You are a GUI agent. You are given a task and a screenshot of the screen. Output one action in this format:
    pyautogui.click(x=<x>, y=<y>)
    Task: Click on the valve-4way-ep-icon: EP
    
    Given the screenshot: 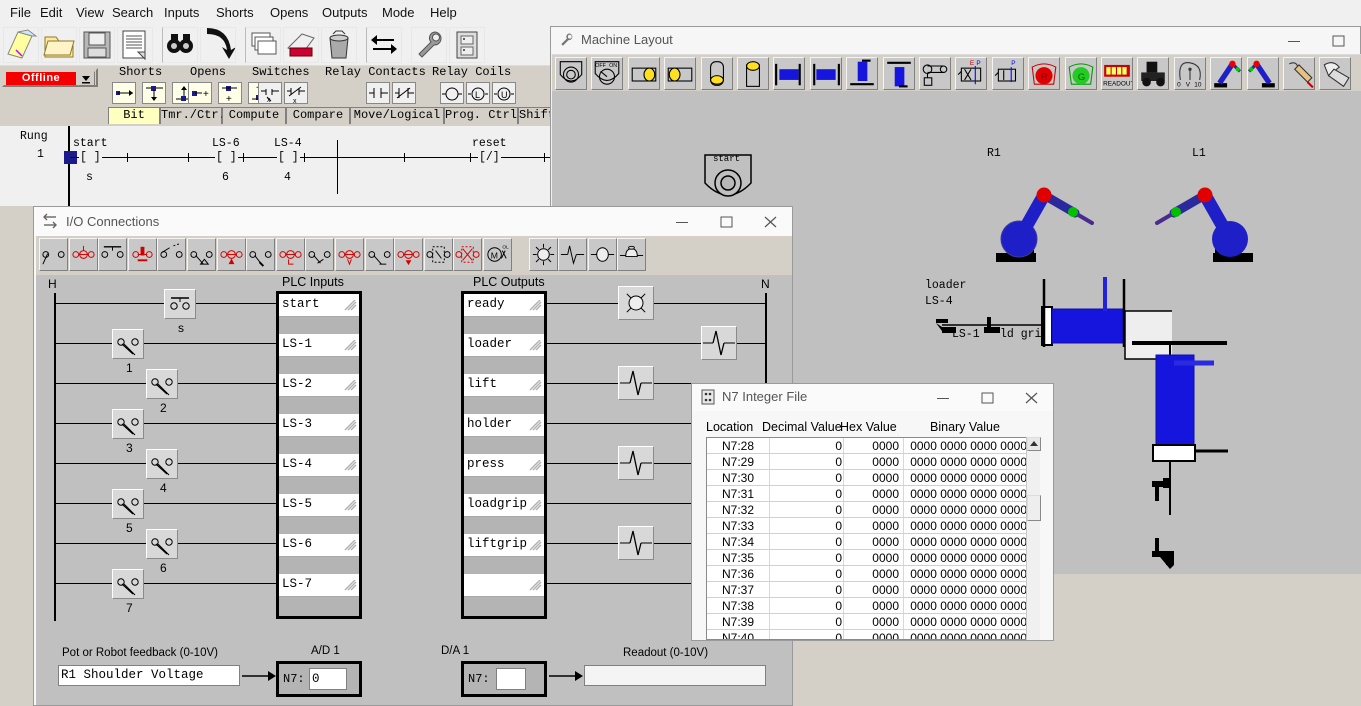 What is the action you would take?
    pyautogui.click(x=971, y=73)
    